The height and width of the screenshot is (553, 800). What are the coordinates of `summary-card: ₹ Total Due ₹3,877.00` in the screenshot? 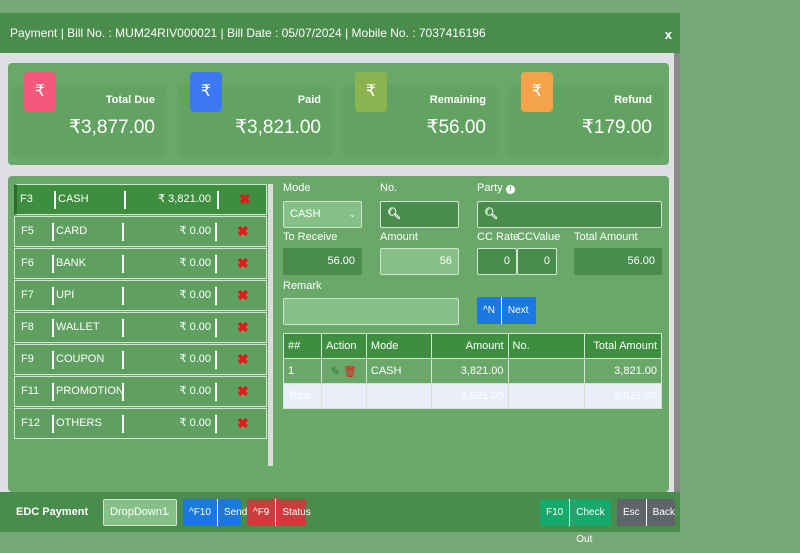 It's located at (89, 113).